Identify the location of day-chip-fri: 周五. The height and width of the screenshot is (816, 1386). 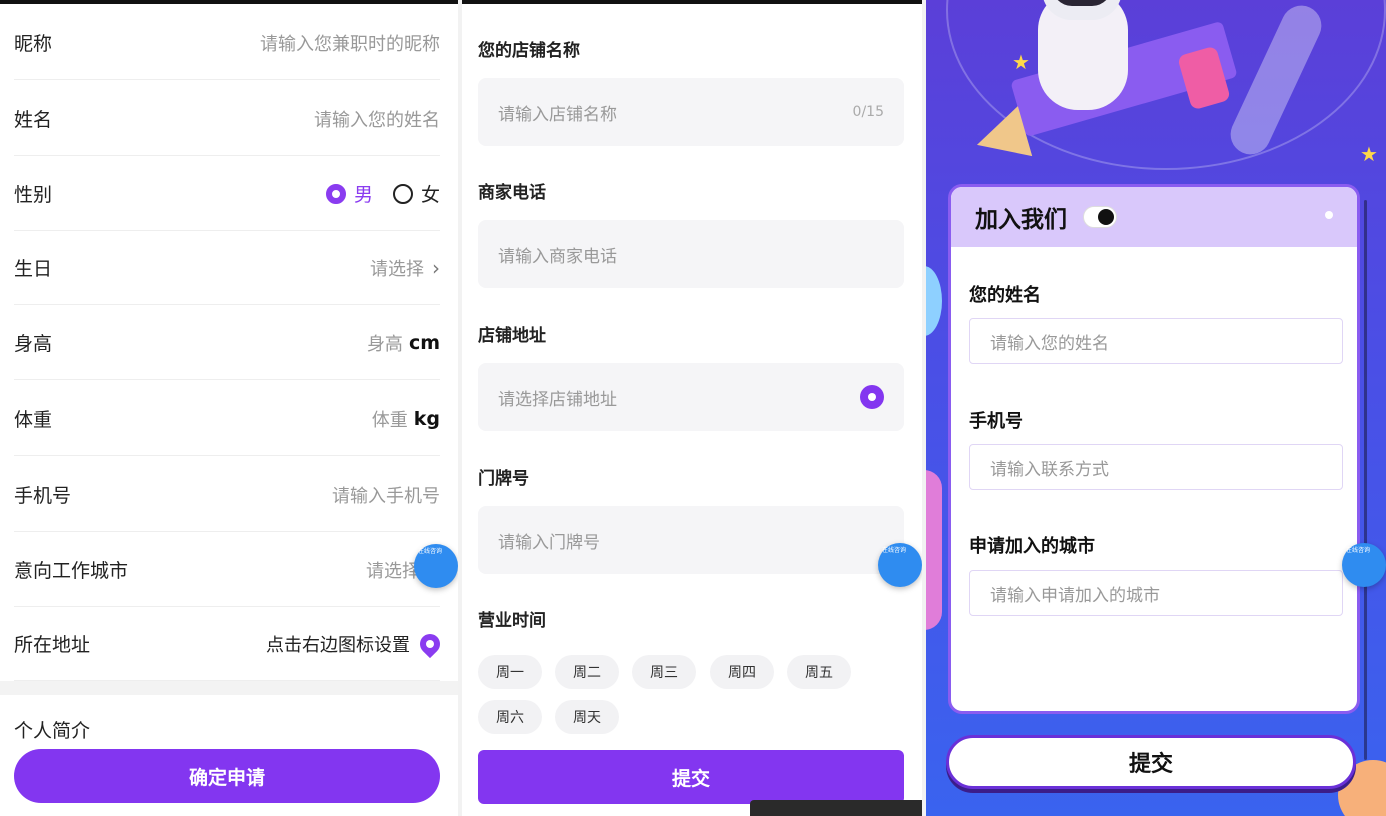
(819, 672).